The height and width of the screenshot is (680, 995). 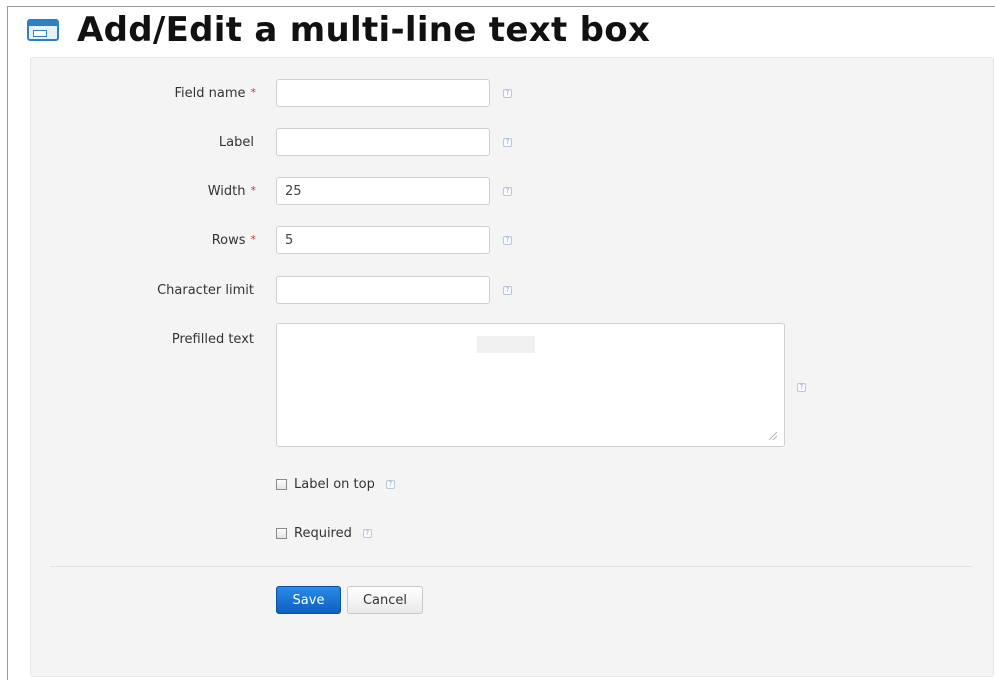 I want to click on label-input, so click(x=383, y=142).